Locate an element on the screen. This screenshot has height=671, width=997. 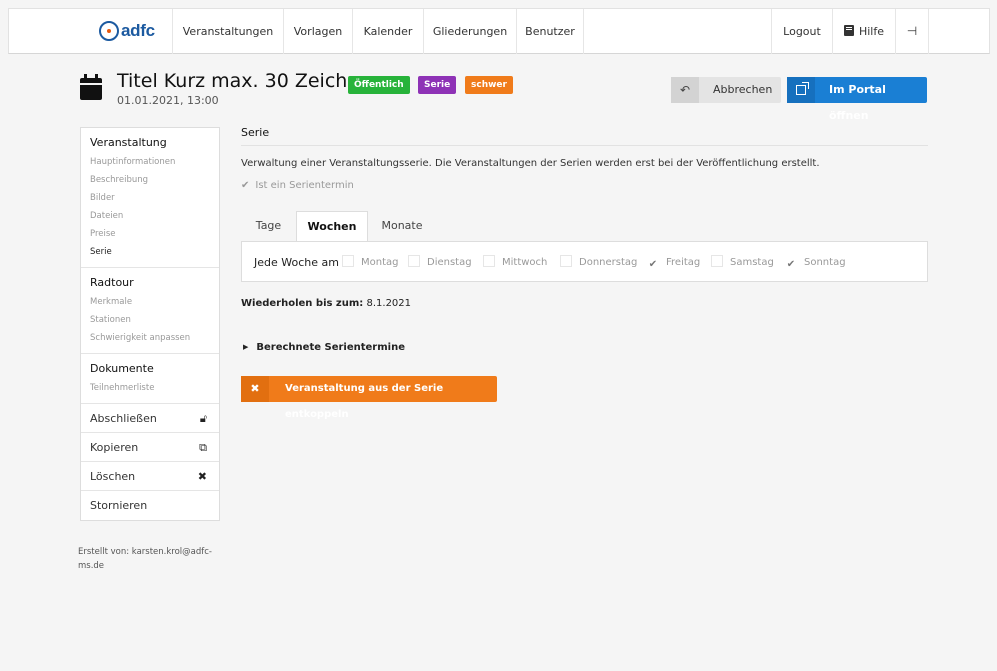
sidebar-heading: Radtour is located at coordinates (150, 282).